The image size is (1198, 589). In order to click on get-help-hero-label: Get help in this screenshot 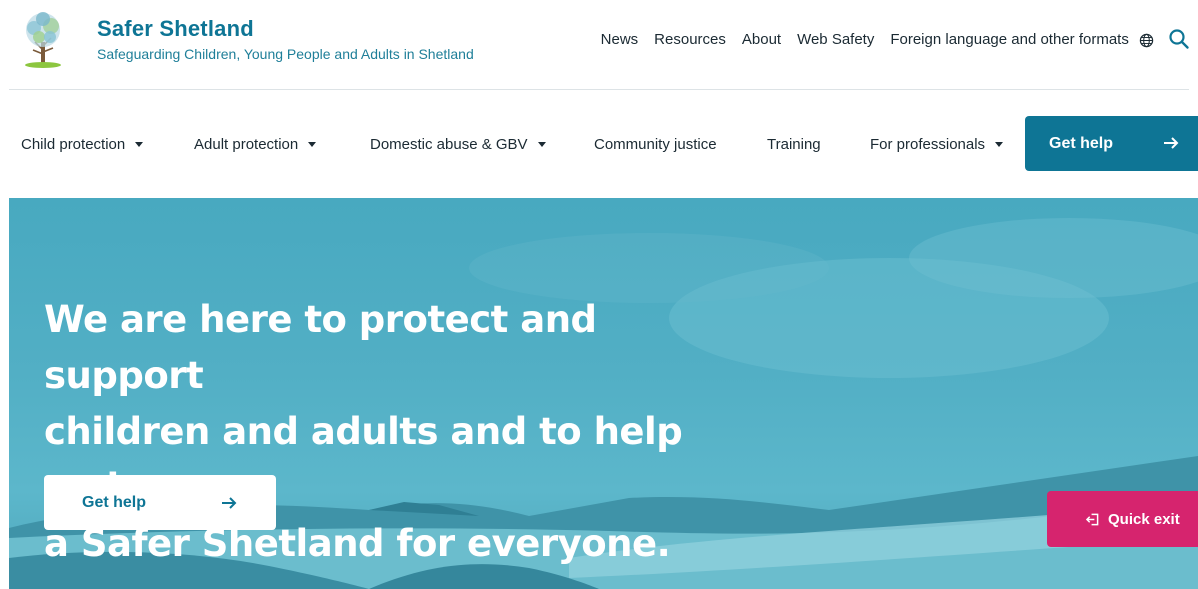, I will do `click(114, 502)`.